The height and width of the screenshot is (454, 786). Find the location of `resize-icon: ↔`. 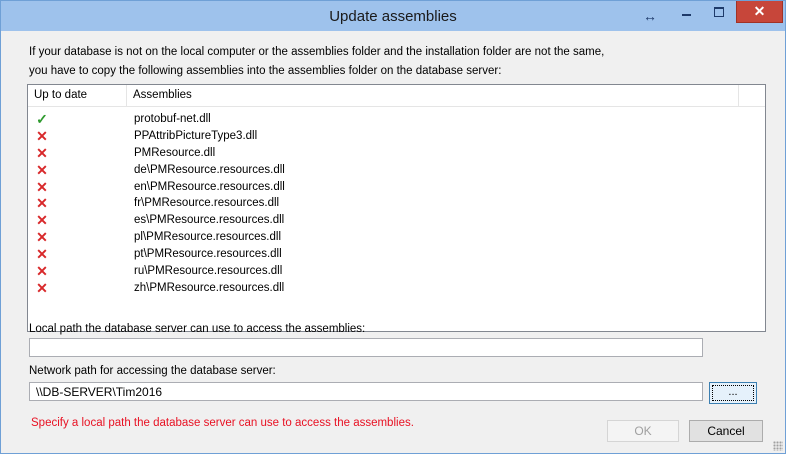

resize-icon: ↔ is located at coordinates (650, 16).